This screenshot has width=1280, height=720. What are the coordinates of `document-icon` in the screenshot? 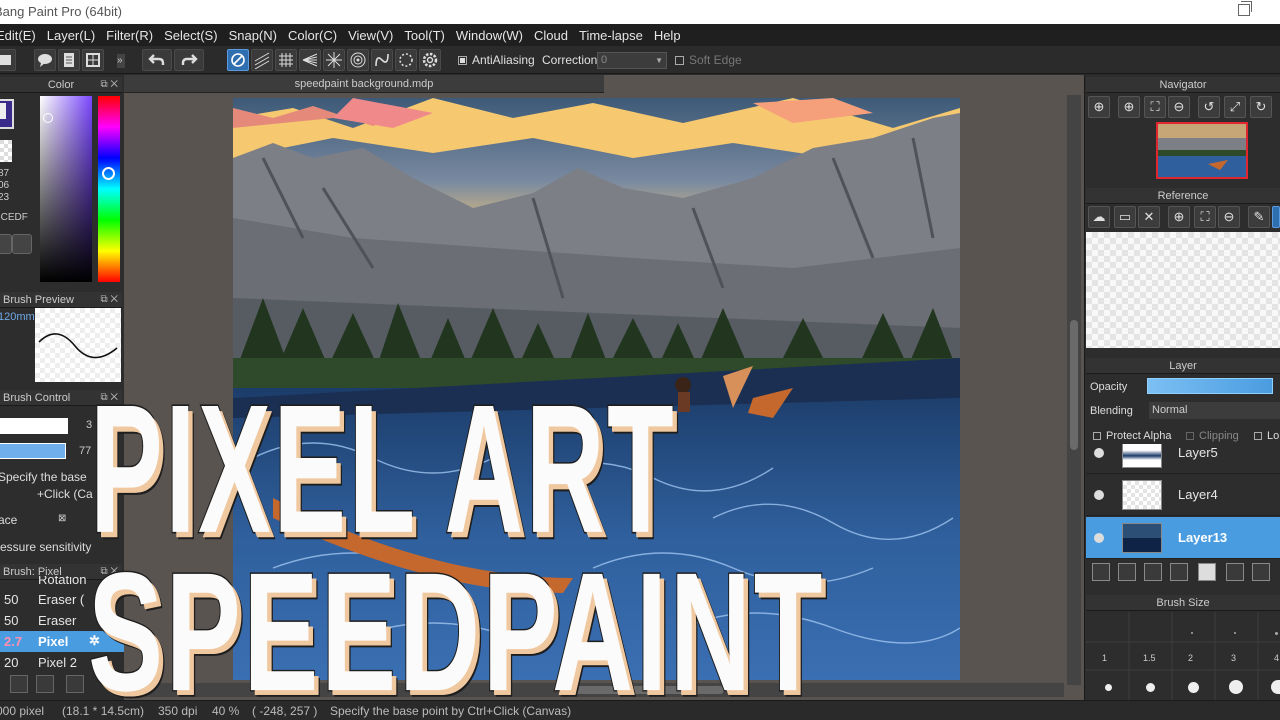 It's located at (69, 60).